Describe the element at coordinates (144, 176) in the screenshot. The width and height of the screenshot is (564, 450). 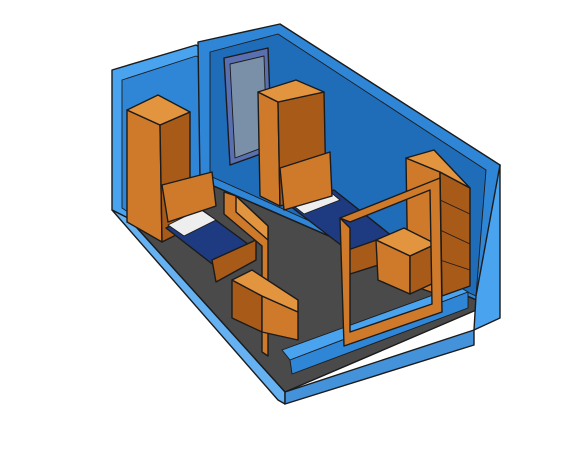
I see `left-wardrobe-front` at that location.